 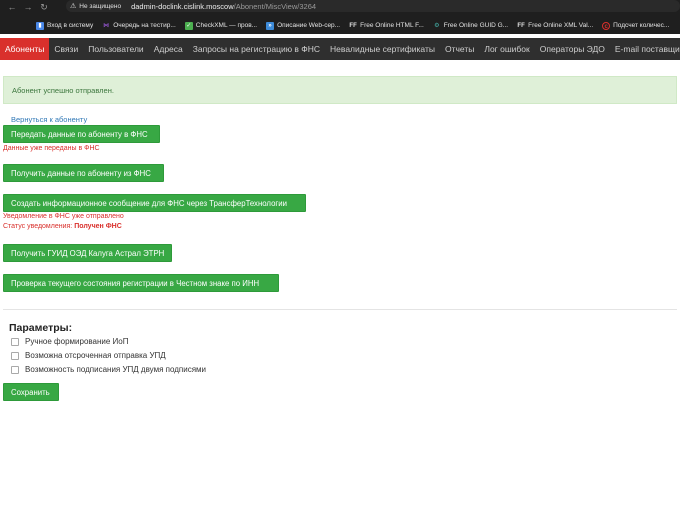 I want to click on save-button: Сохранить, so click(x=31, y=392).